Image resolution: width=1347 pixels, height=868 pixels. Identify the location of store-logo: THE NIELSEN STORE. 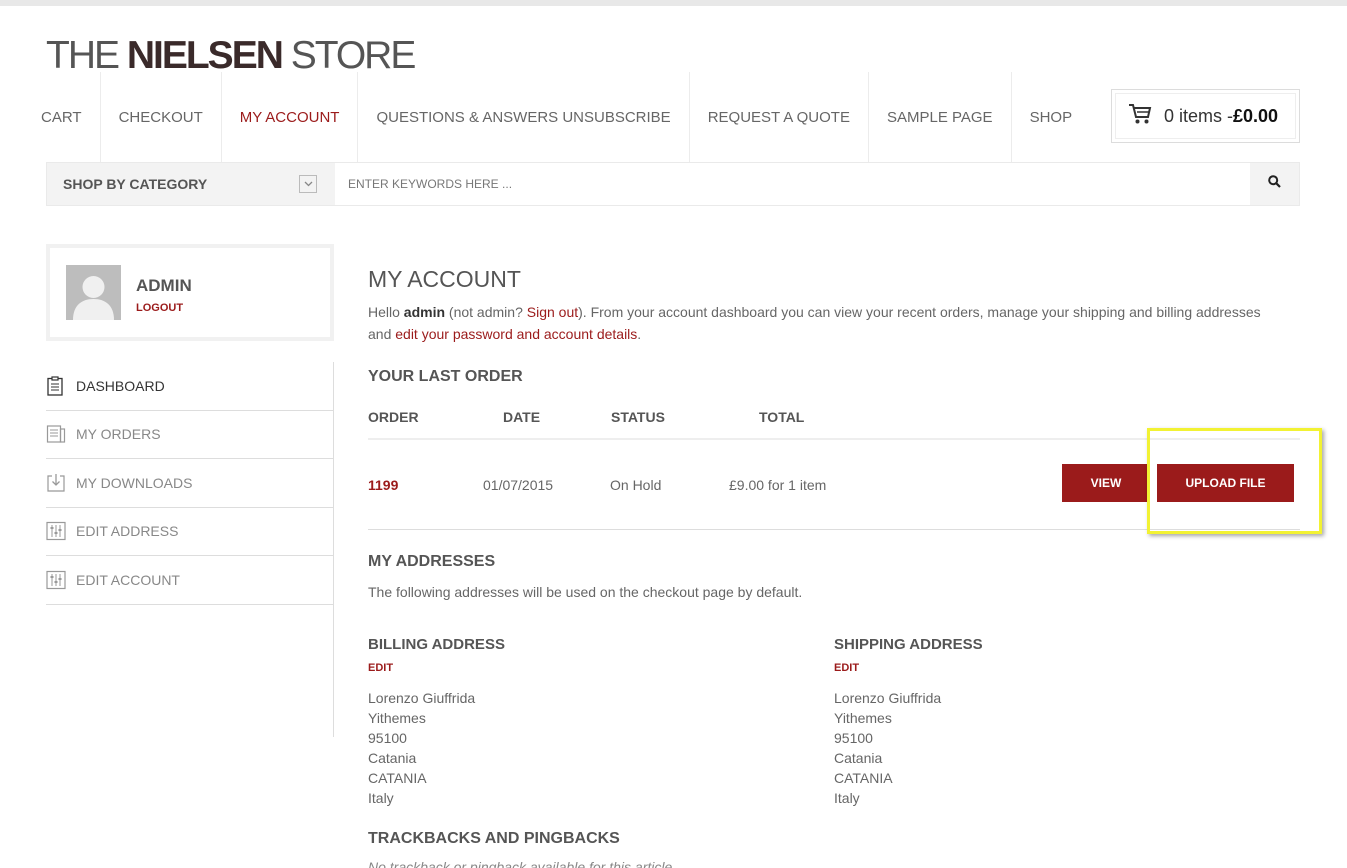
(231, 55).